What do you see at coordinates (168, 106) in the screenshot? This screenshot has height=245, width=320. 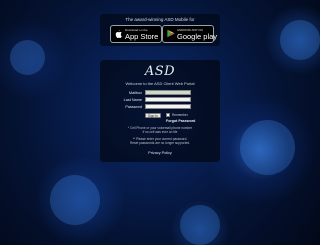 I see `password-input` at bounding box center [168, 106].